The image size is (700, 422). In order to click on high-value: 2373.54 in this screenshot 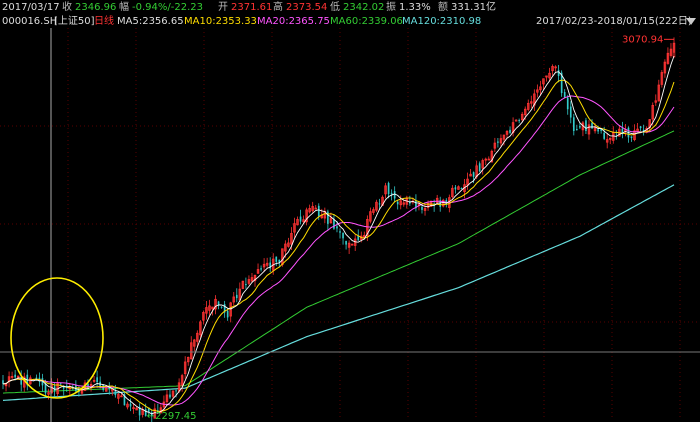, I will do `click(307, 7)`.